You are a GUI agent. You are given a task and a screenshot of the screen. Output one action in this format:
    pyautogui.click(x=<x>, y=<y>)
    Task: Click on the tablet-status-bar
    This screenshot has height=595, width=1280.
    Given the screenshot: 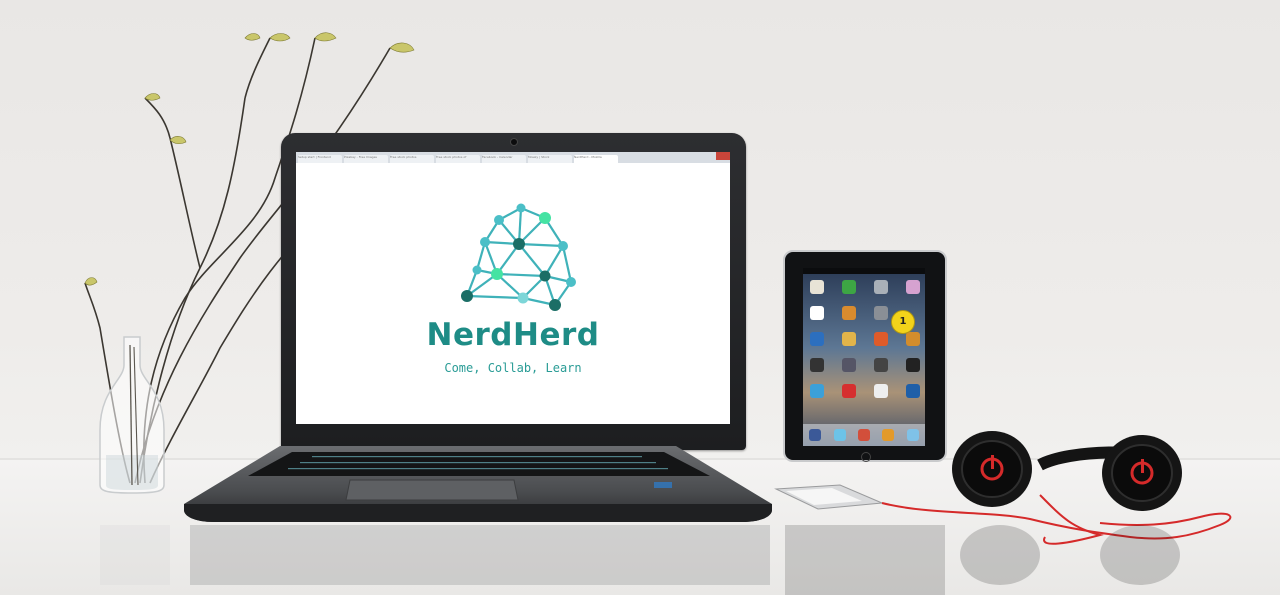 What is the action you would take?
    pyautogui.click(x=864, y=271)
    